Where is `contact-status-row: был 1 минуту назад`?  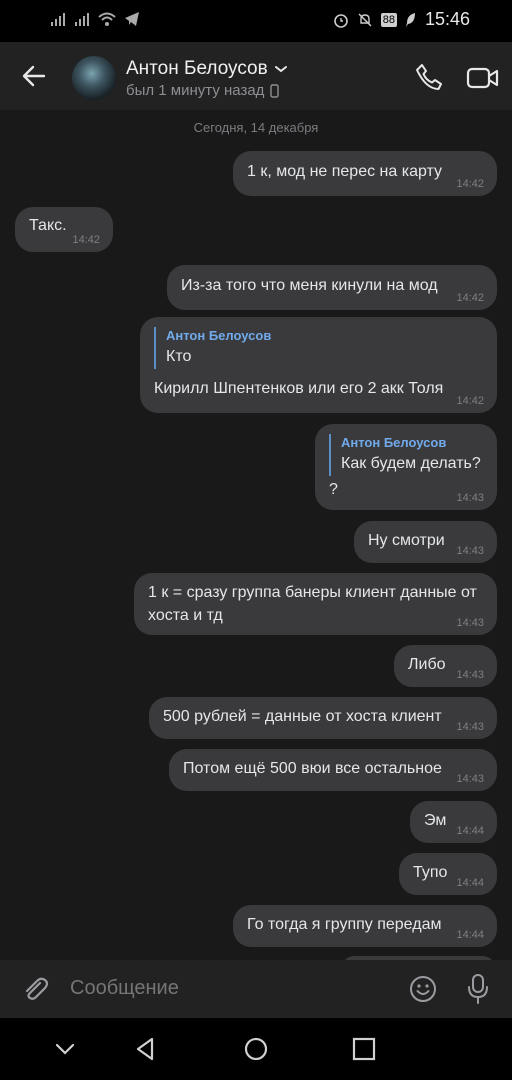 contact-status-row: был 1 минуту назад is located at coordinates (203, 90).